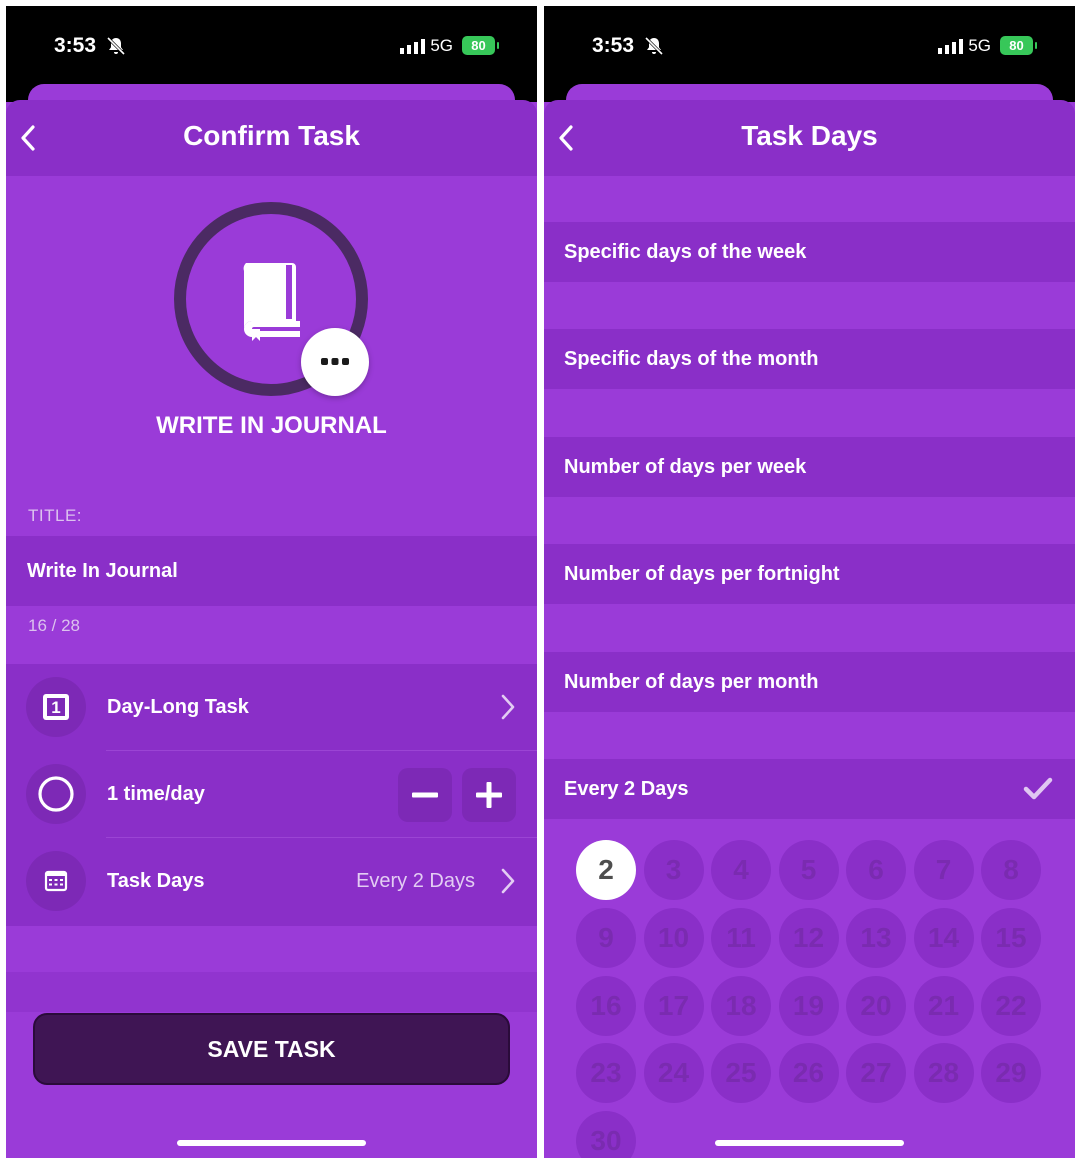  I want to click on more-options-button, so click(335, 362).